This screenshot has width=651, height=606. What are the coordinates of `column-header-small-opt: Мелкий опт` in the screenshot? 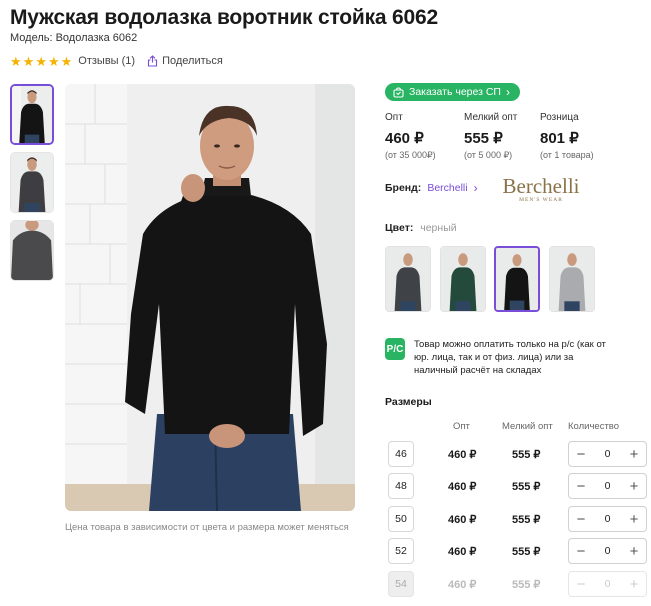 It's located at (527, 426).